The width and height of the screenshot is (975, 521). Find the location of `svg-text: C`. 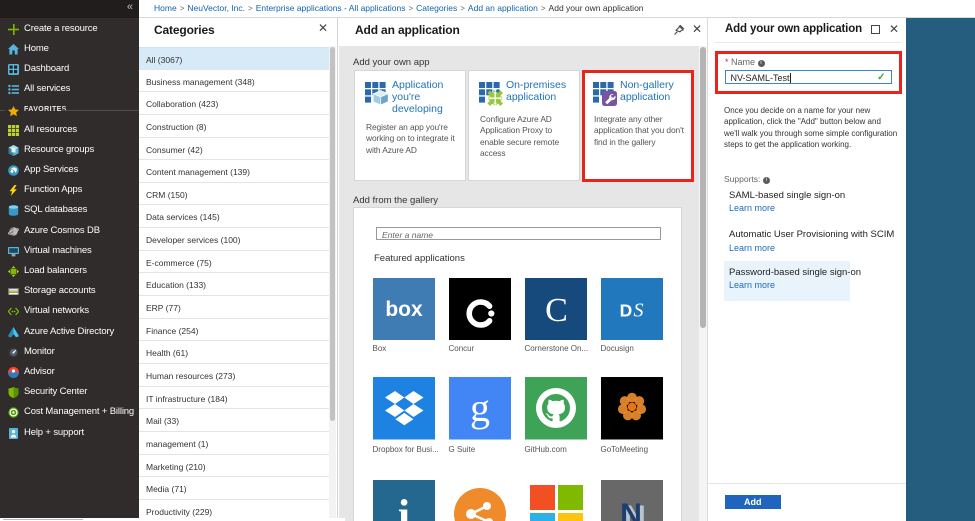

svg-text: C is located at coordinates (556, 310).